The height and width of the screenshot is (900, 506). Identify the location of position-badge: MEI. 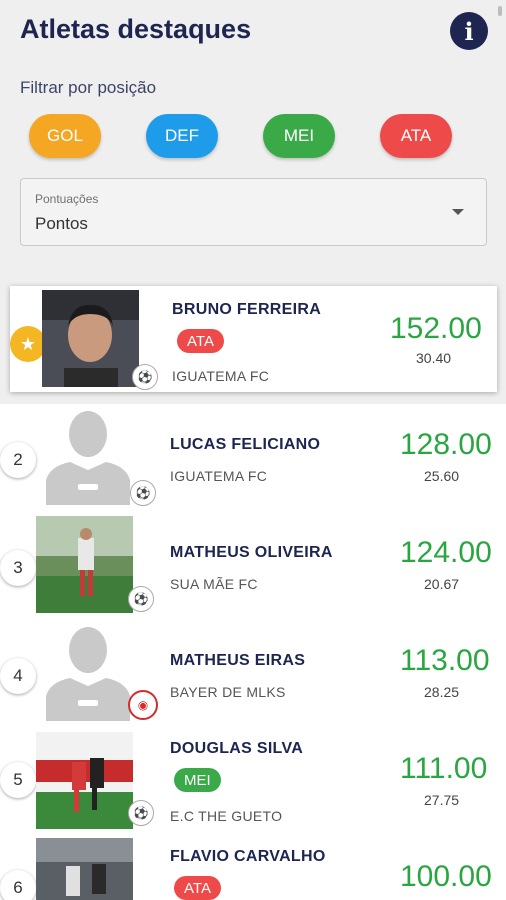
(197, 780).